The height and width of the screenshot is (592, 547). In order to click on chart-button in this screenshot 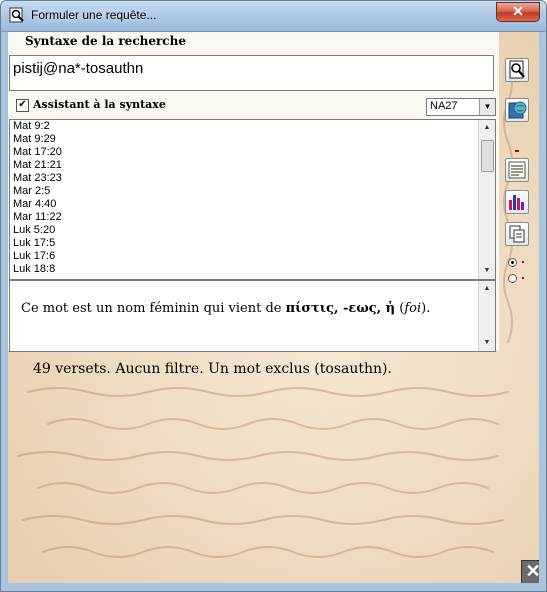, I will do `click(517, 202)`.